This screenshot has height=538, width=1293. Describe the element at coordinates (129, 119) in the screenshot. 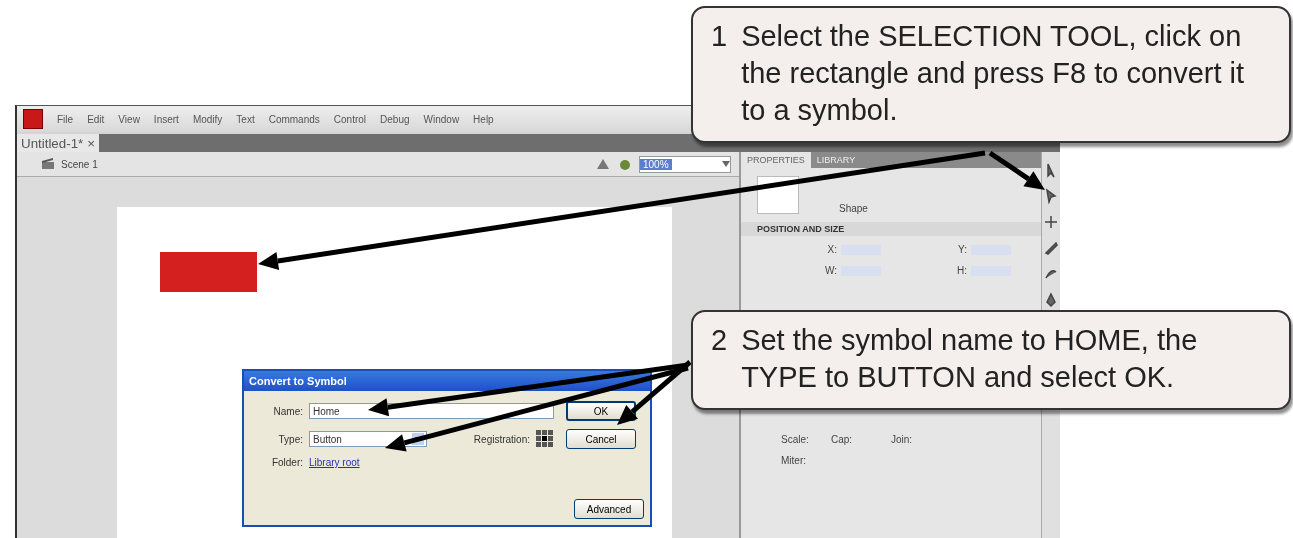

I see `menu-item: View` at that location.